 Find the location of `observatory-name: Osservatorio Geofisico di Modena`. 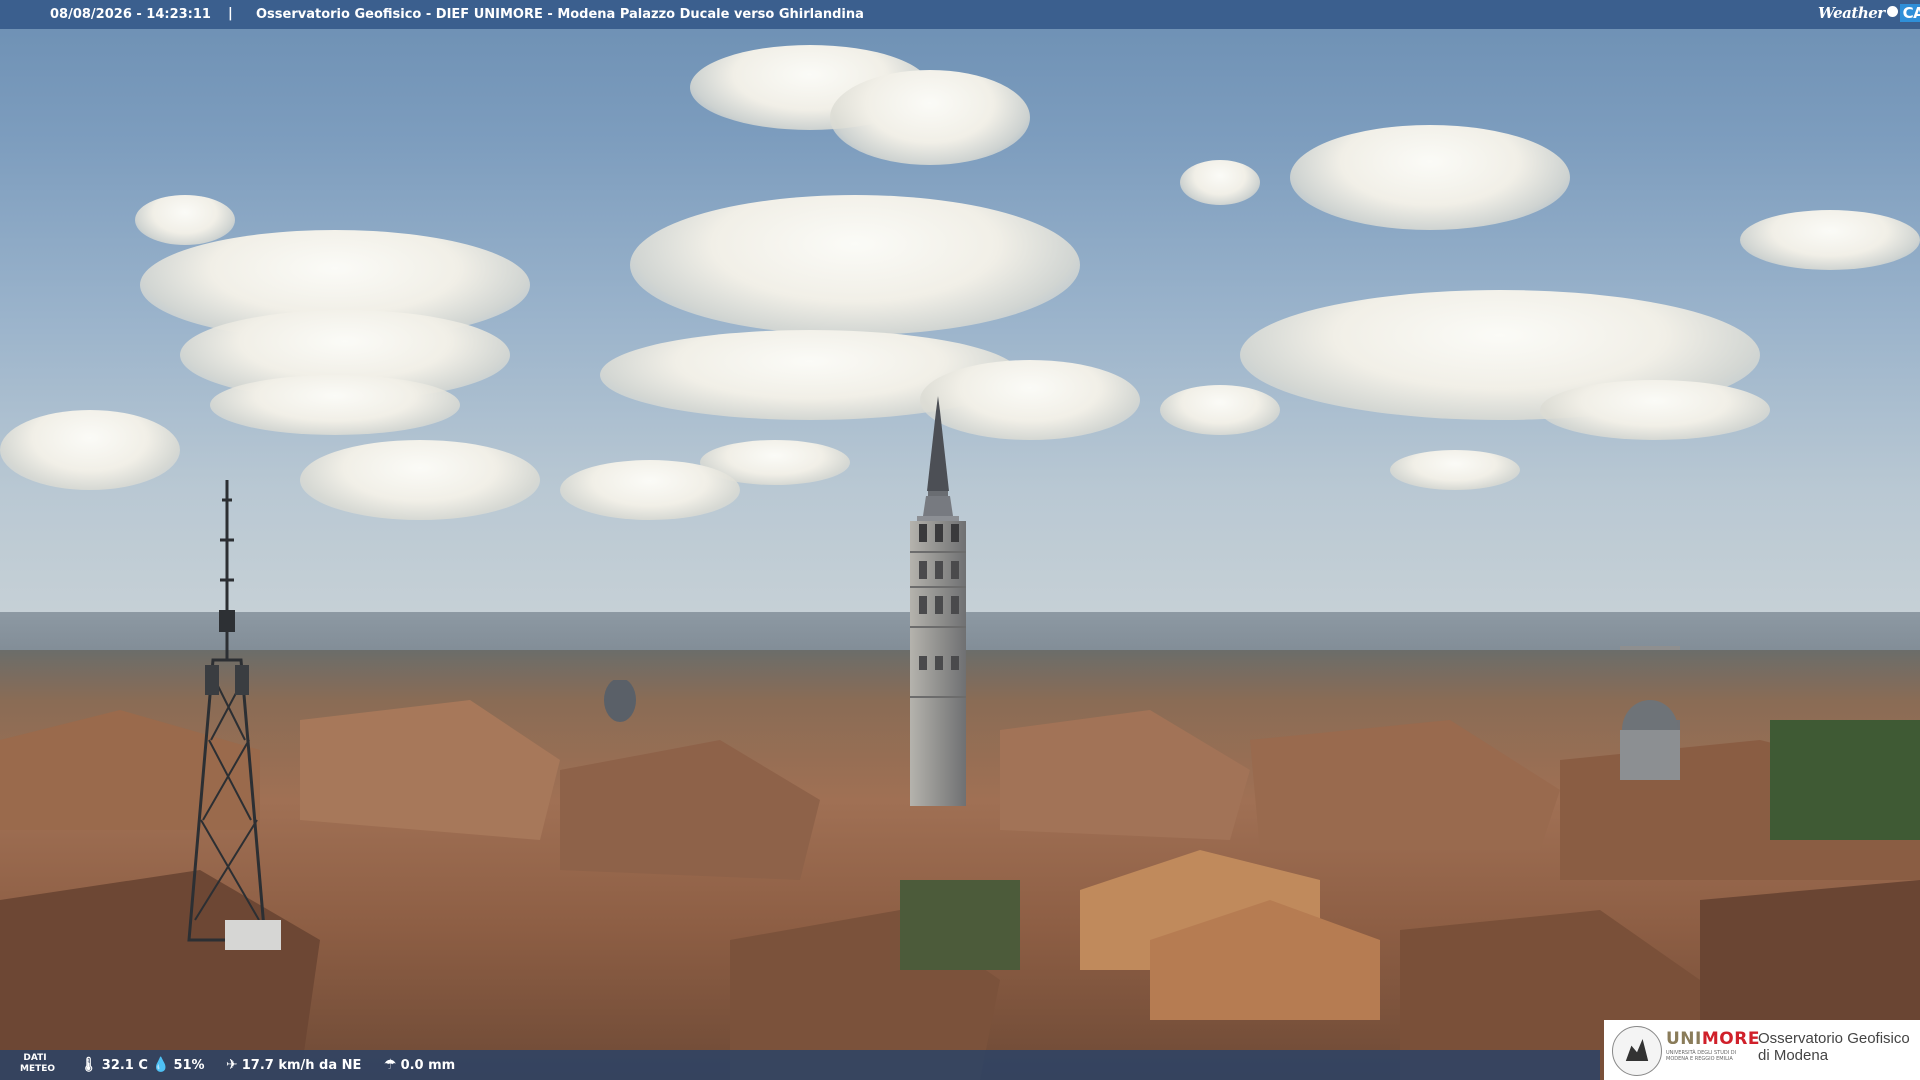

observatory-name: Osservatorio Geofisico di Modena is located at coordinates (1834, 1047).